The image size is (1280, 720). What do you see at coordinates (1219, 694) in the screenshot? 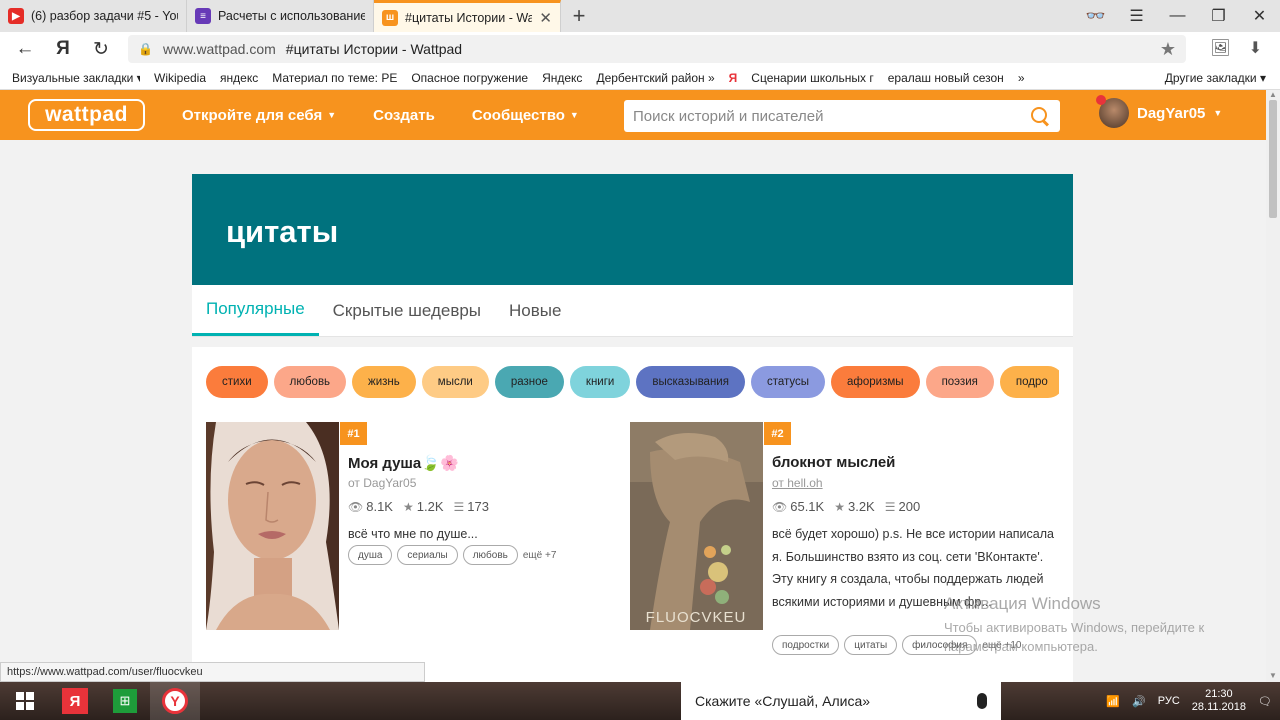
I see `clock-time: 21:30` at bounding box center [1219, 694].